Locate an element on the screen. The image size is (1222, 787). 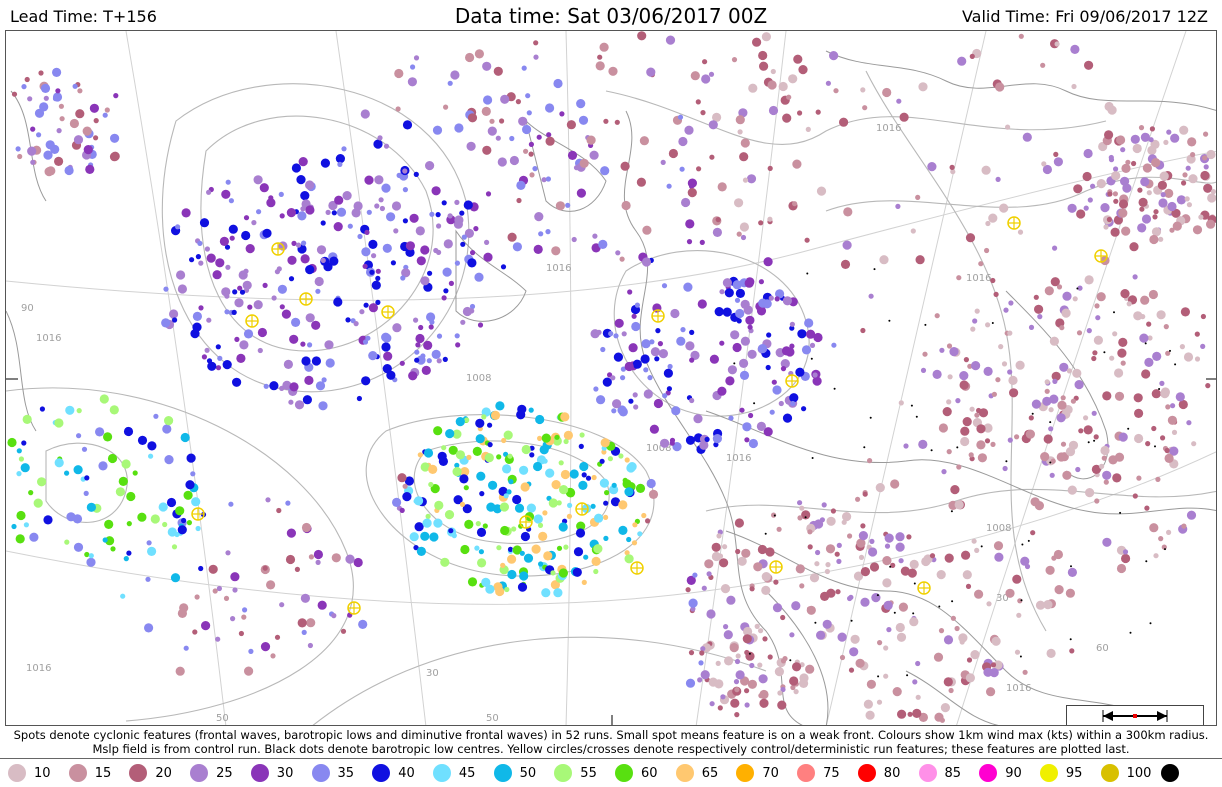
legend-label: 80 is located at coordinates (892, 773).